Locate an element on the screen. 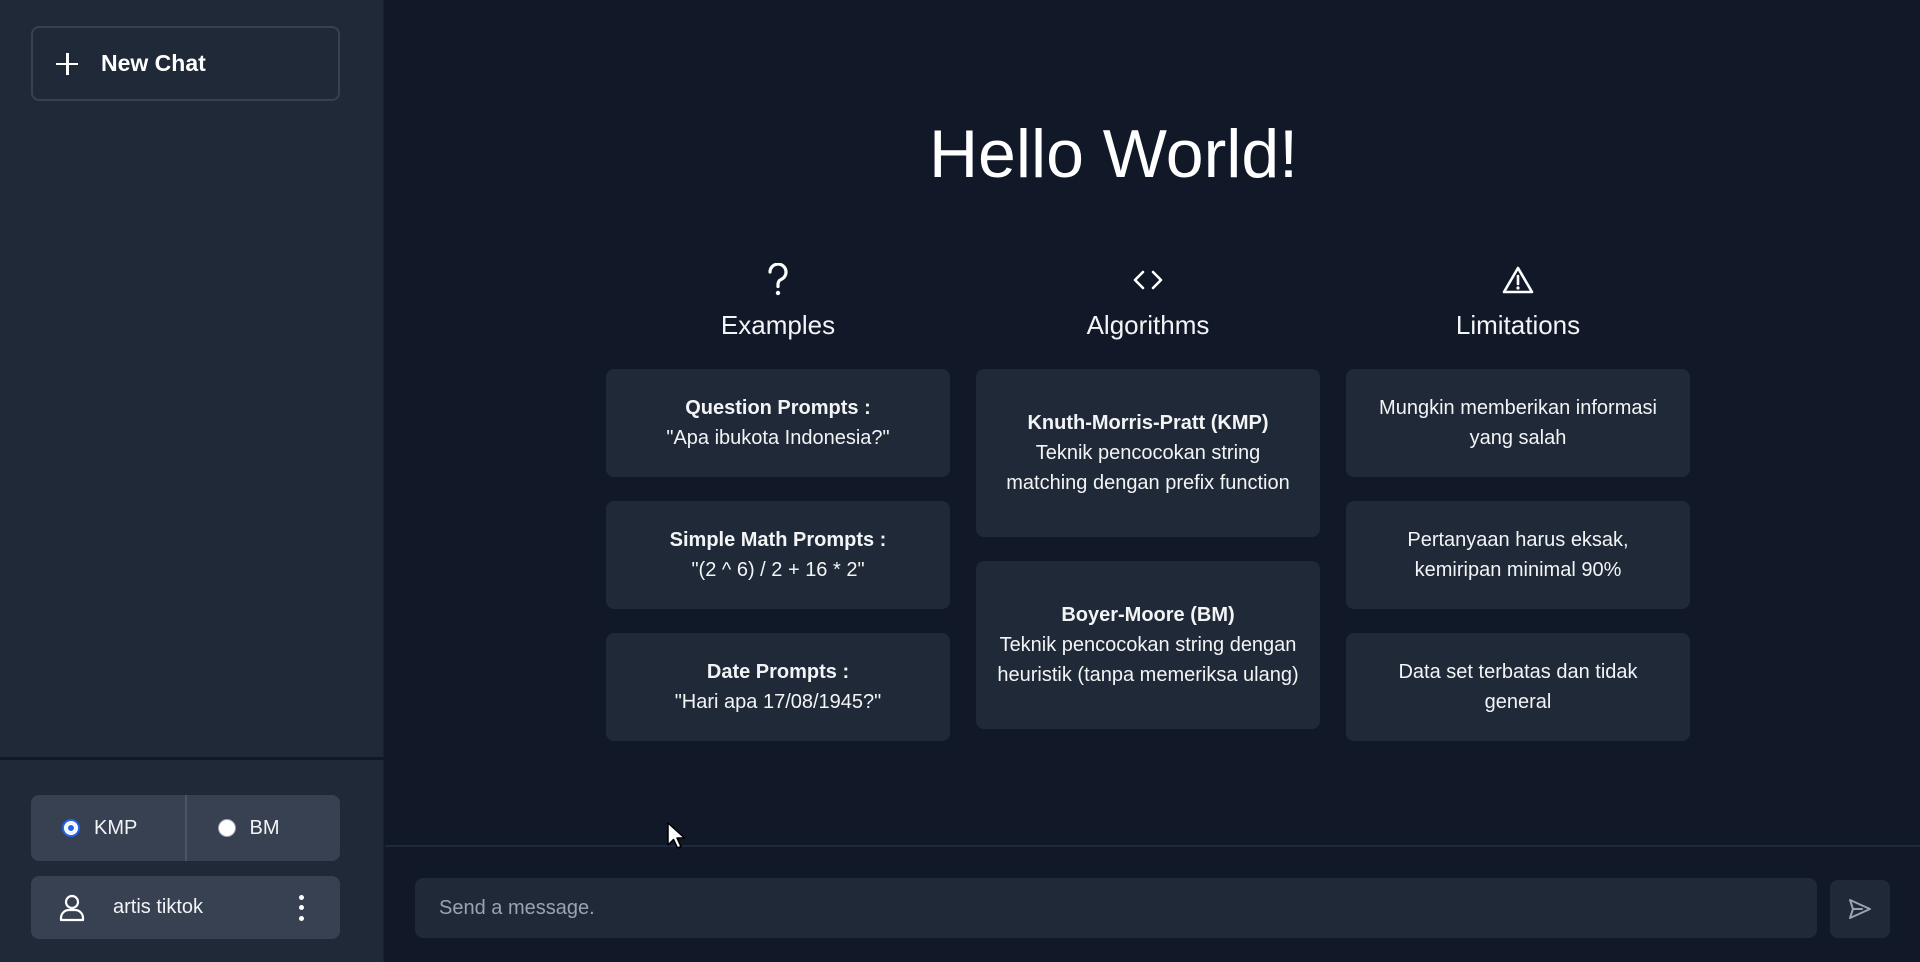  column-title: Limitations is located at coordinates (1518, 325).